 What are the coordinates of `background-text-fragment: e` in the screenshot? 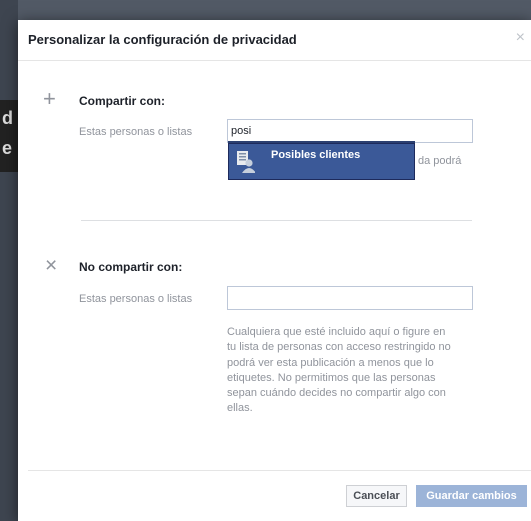 It's located at (7, 148).